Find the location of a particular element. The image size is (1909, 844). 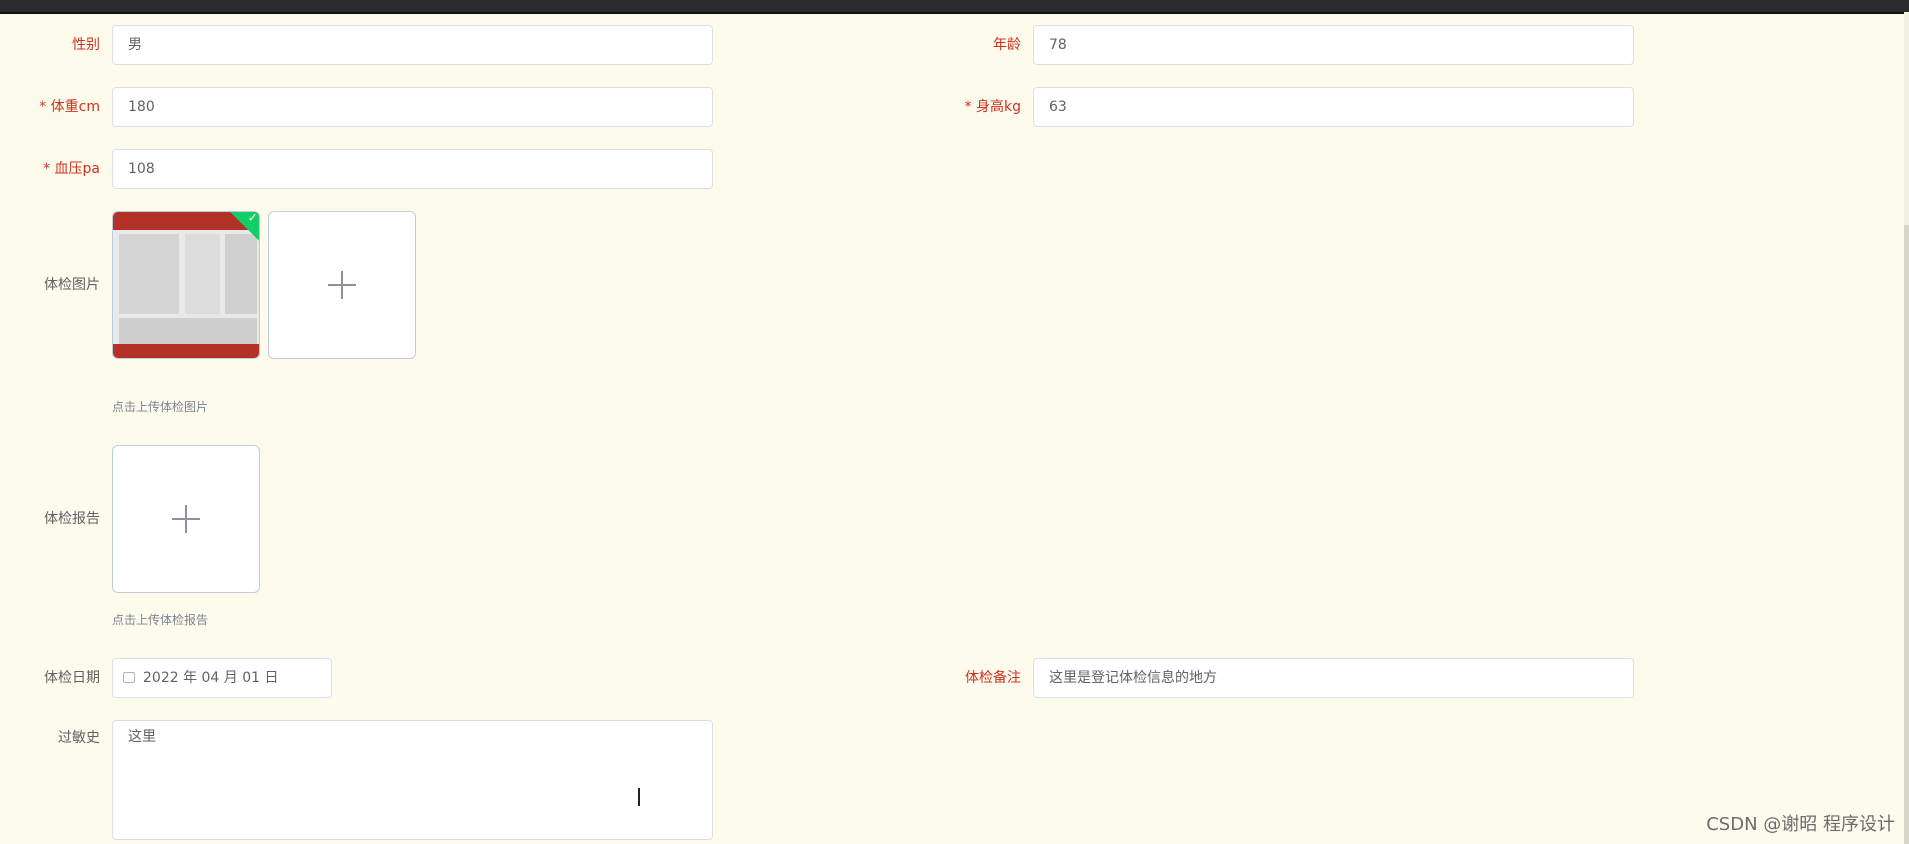

allergy-textarea: 这里 is located at coordinates (412, 780).